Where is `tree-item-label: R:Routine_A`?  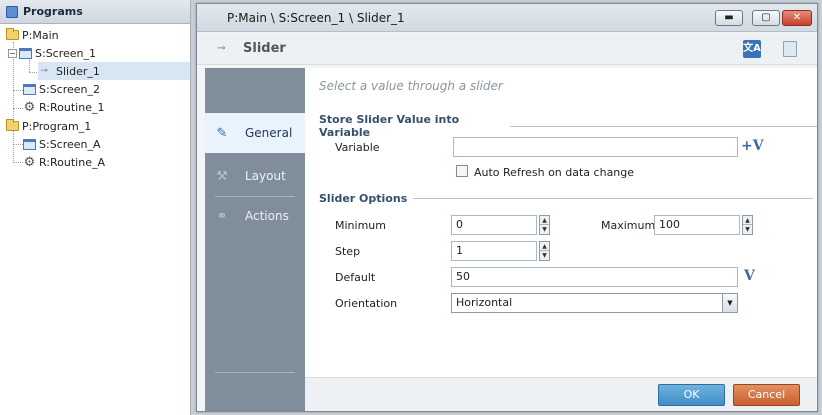 tree-item-label: R:Routine_A is located at coordinates (72, 162).